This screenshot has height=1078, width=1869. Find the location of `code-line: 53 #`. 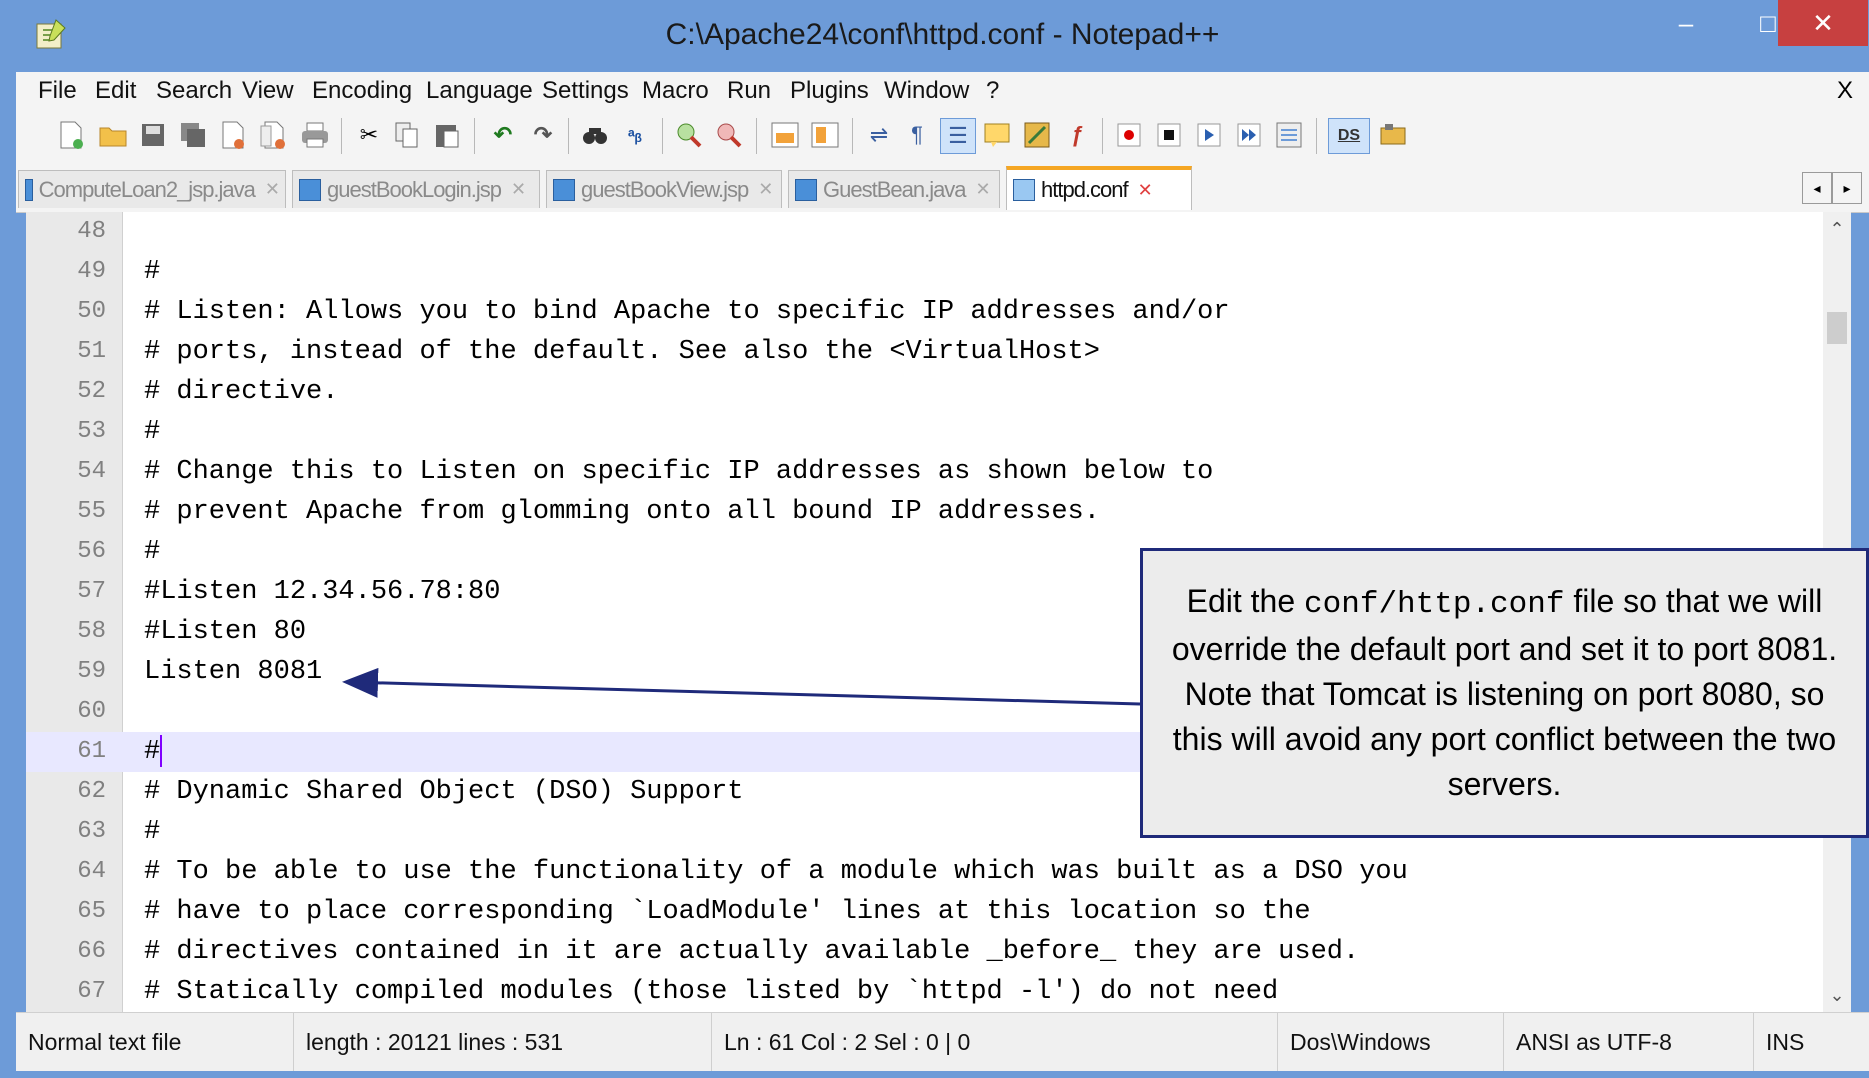

code-line: 53 # is located at coordinates (933, 432).